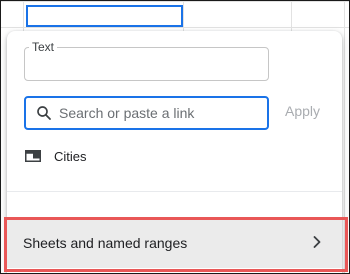  I want to click on search-placeholder: Search or paste a link, so click(127, 113).